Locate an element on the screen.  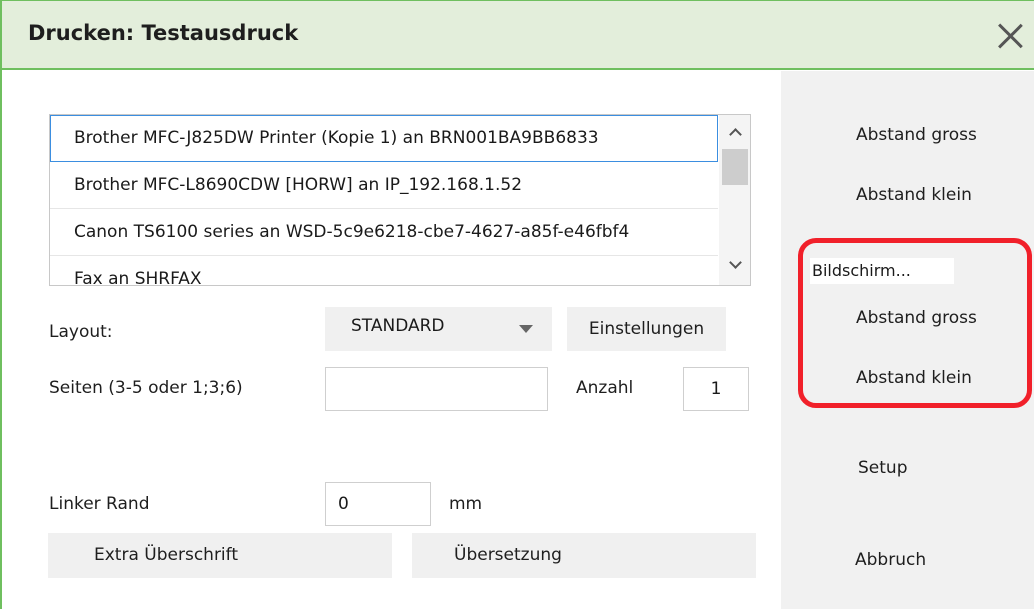
printer-list-item: Fax an SHRFAX is located at coordinates (384, 270).